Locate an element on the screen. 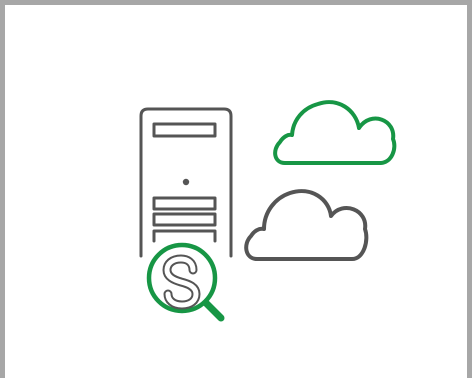 This screenshot has height=378, width=472. cloud-icon-green is located at coordinates (335, 132).